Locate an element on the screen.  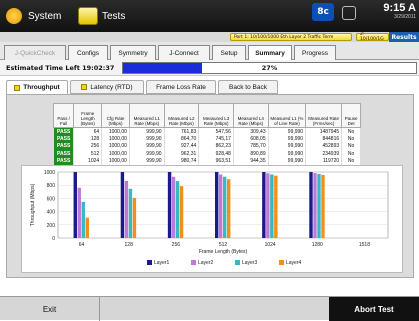
port2-status: 2: 10/100/1G is located at coordinates (372, 37).